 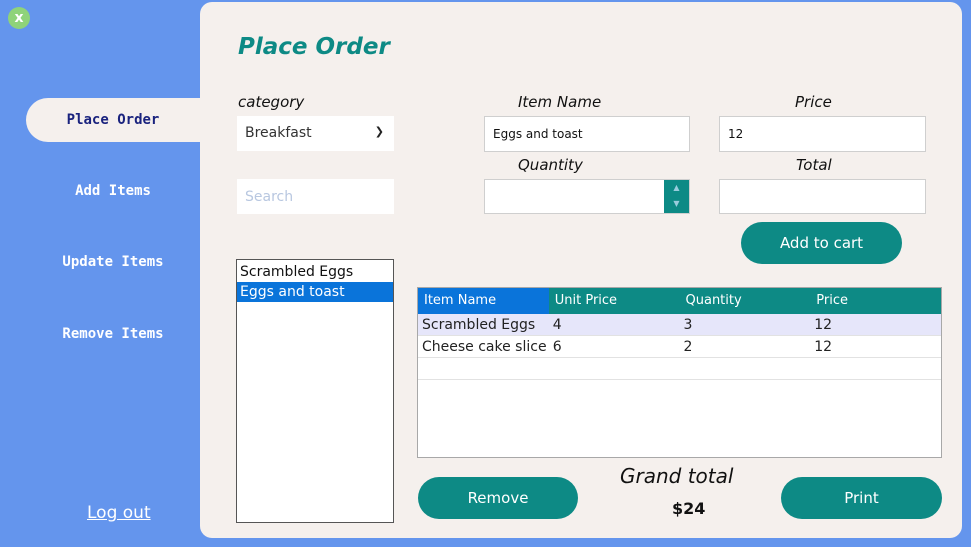 What do you see at coordinates (745, 301) in the screenshot?
I see `column-header-quantity: Quantity` at bounding box center [745, 301].